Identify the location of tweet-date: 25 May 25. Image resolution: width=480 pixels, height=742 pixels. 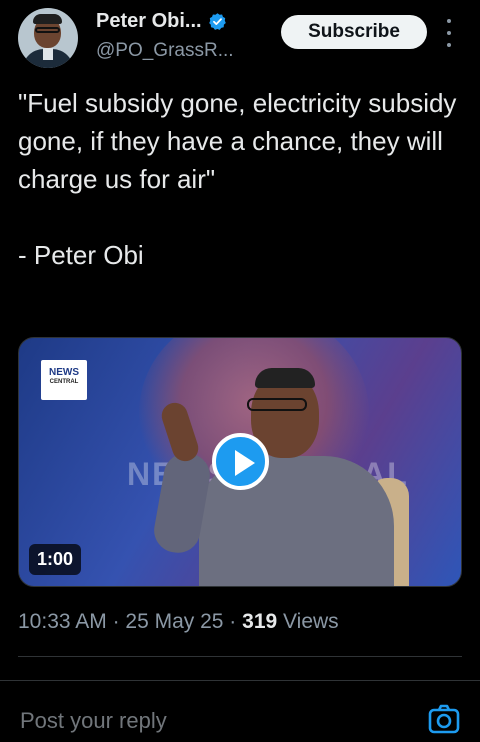
(174, 622).